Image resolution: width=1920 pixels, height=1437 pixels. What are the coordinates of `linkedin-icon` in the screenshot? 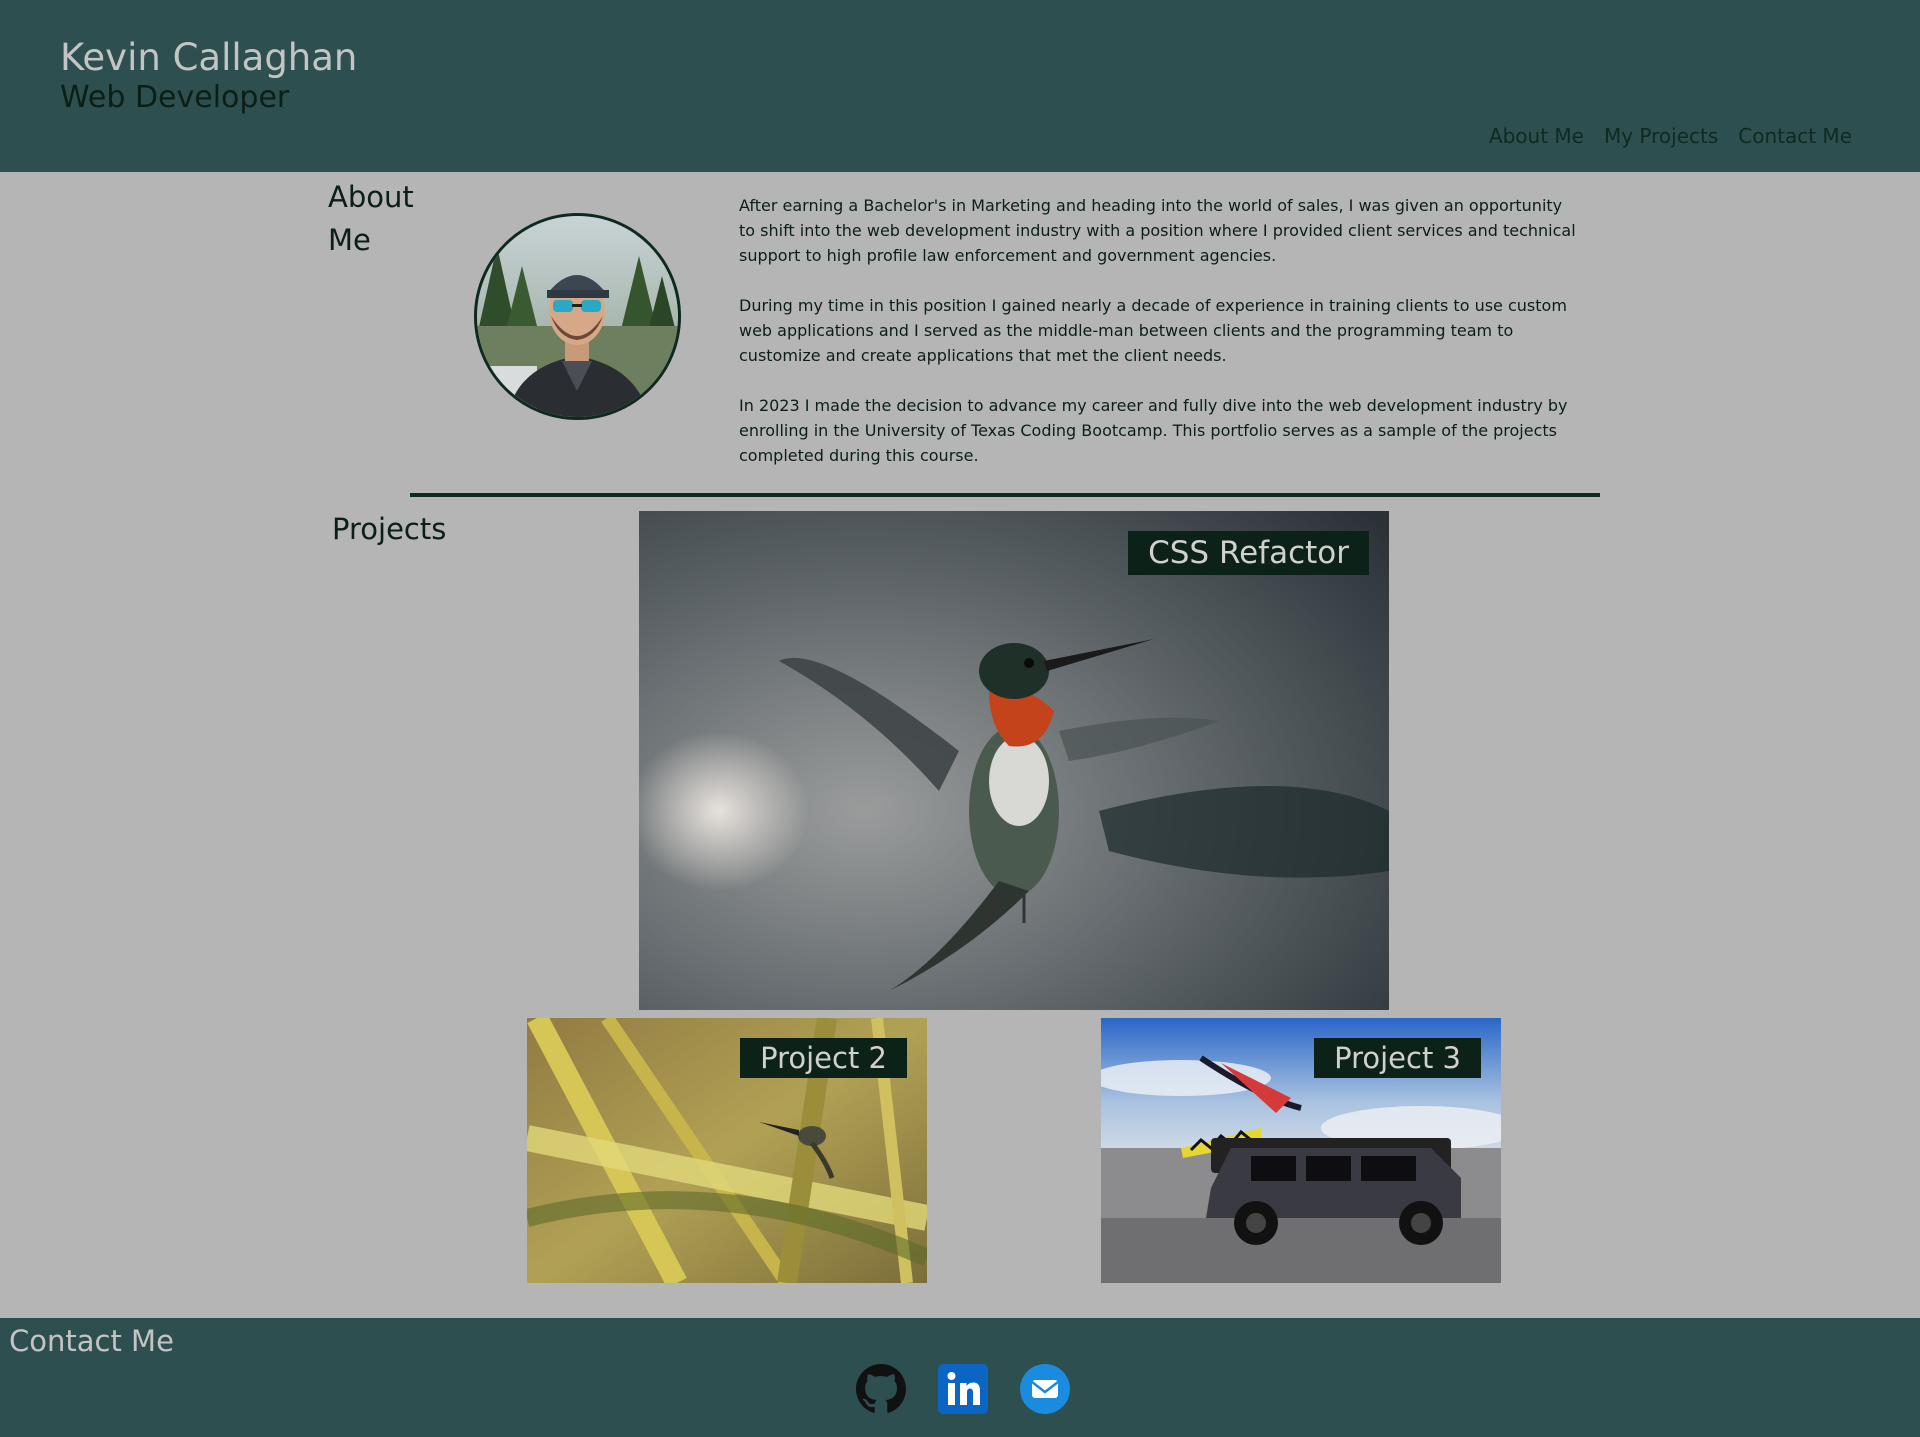 It's located at (963, 1389).